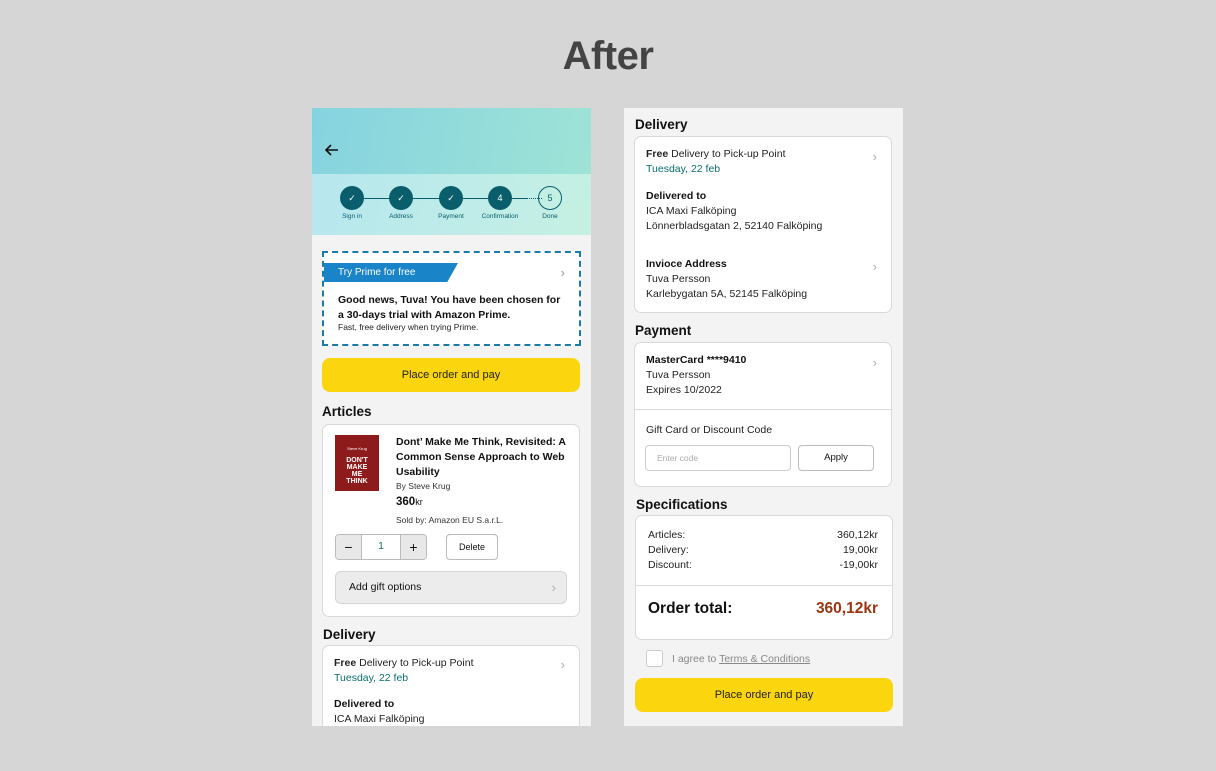  Describe the element at coordinates (608, 56) in the screenshot. I see `page-heading: After` at that location.